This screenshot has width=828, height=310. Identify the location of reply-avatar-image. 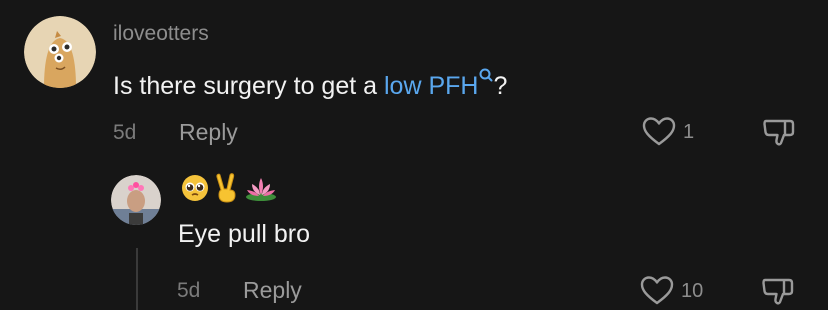
(136, 200).